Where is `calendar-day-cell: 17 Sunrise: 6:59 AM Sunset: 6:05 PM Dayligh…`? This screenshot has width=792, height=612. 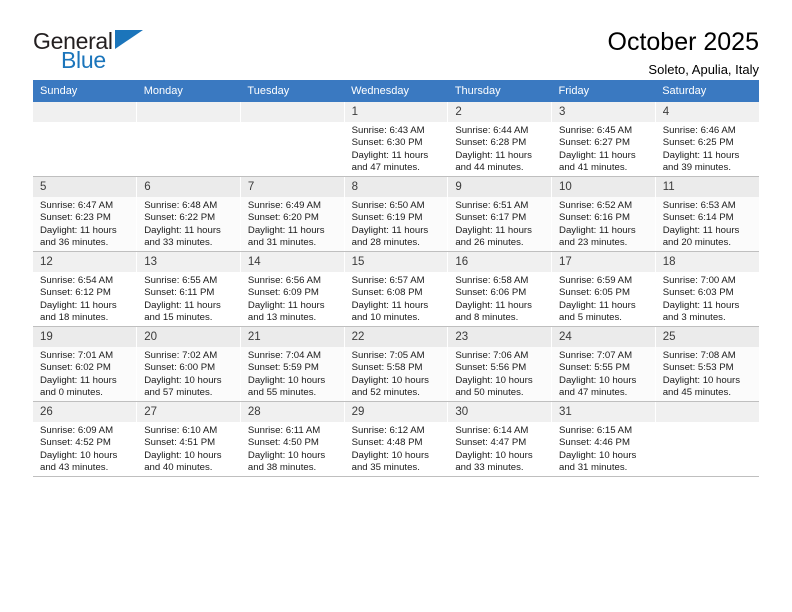
calendar-day-cell: 17 Sunrise: 6:59 AM Sunset: 6:05 PM Dayligh… is located at coordinates (603, 289).